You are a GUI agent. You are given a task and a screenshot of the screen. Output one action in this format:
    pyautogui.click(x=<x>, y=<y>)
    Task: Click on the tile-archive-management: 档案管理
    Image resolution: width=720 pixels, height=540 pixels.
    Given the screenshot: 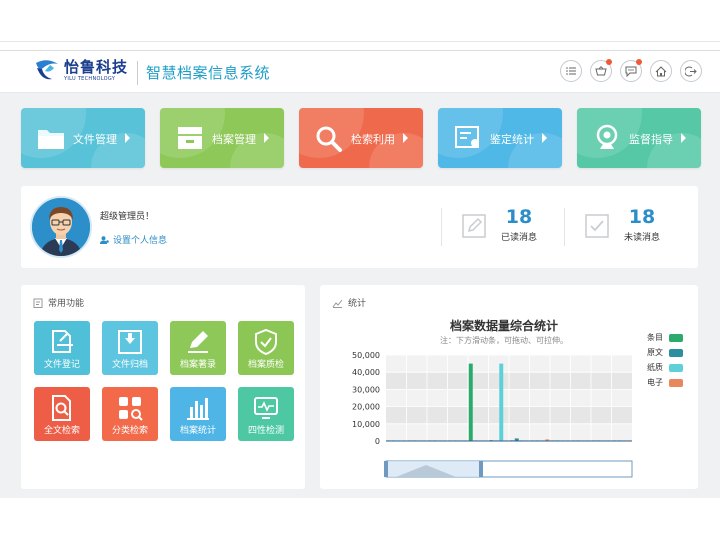 What is the action you would take?
    pyautogui.click(x=222, y=138)
    